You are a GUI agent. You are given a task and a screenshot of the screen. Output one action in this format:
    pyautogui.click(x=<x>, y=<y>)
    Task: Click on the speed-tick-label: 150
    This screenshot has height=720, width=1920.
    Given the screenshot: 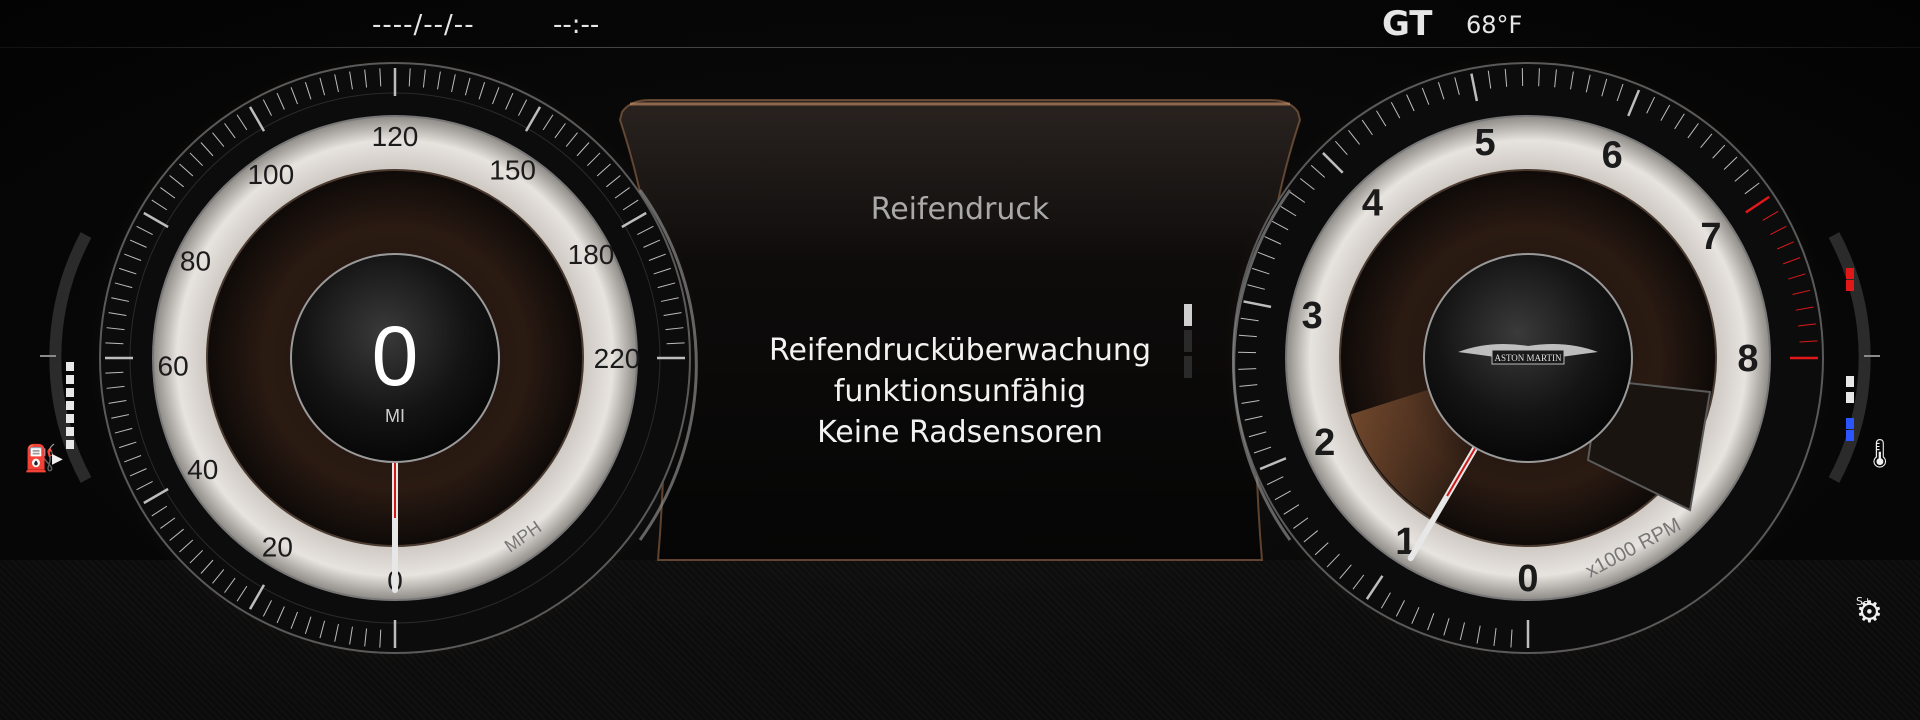 What is the action you would take?
    pyautogui.click(x=512, y=170)
    